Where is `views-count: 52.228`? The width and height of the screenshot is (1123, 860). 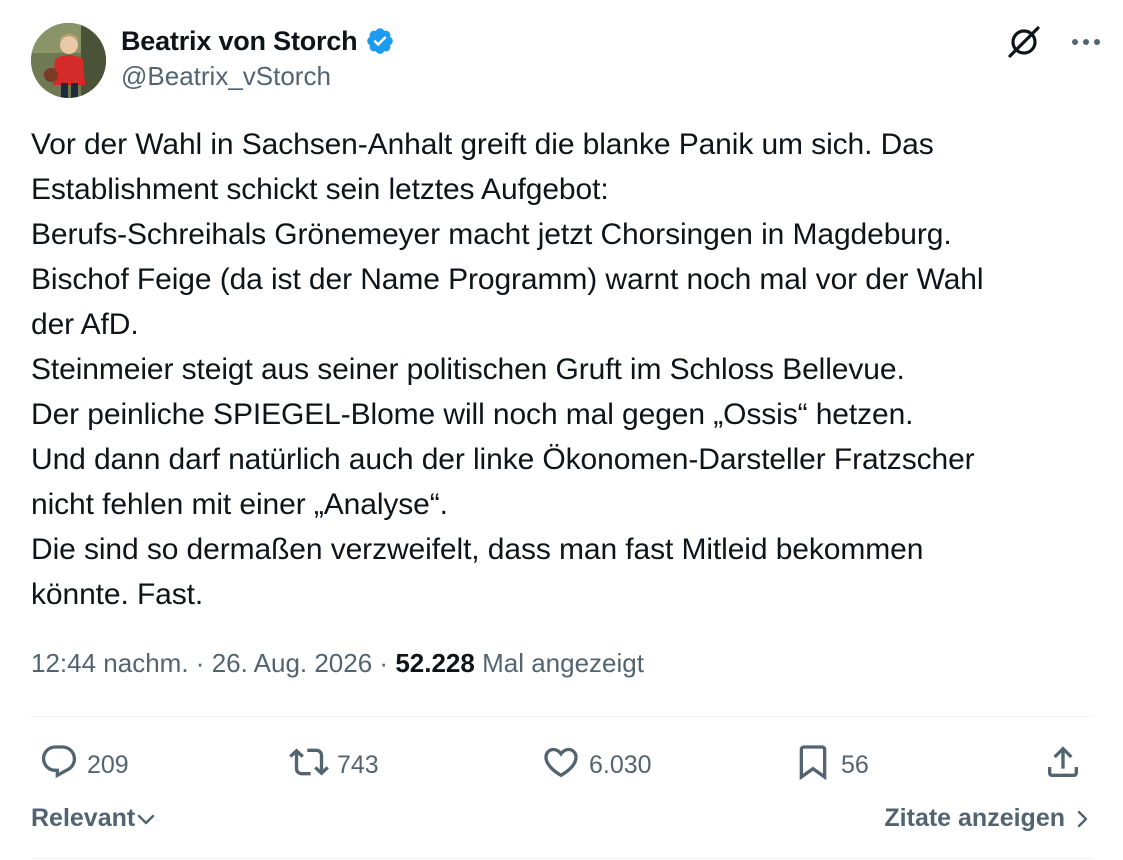
views-count: 52.228 is located at coordinates (435, 663).